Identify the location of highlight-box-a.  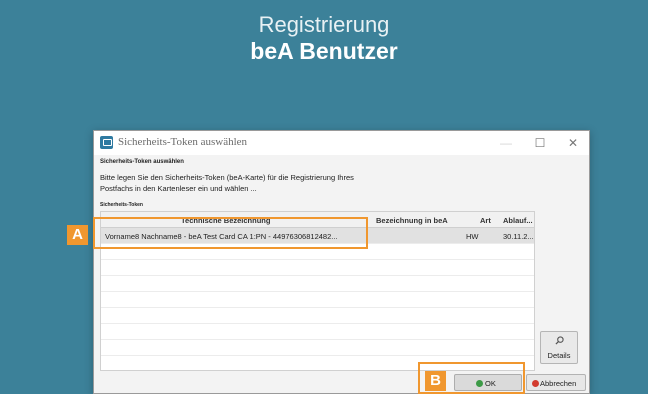
(230, 233).